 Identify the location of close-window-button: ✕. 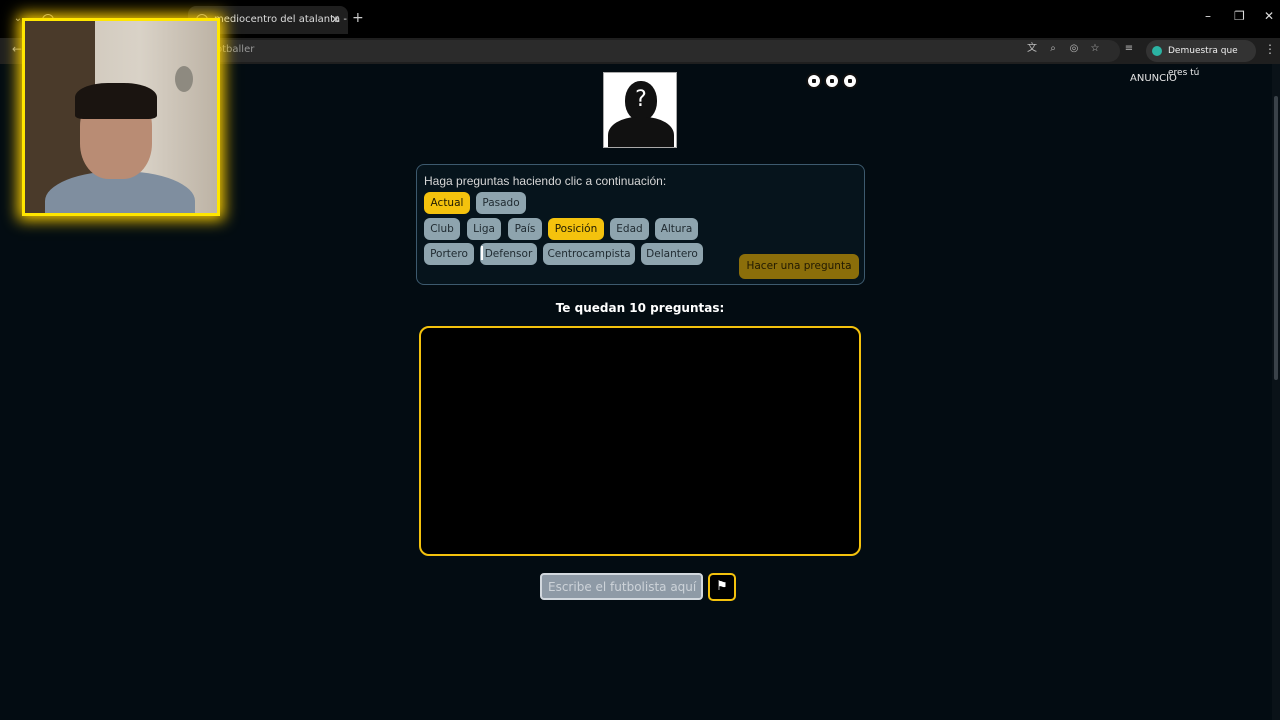
(1269, 16).